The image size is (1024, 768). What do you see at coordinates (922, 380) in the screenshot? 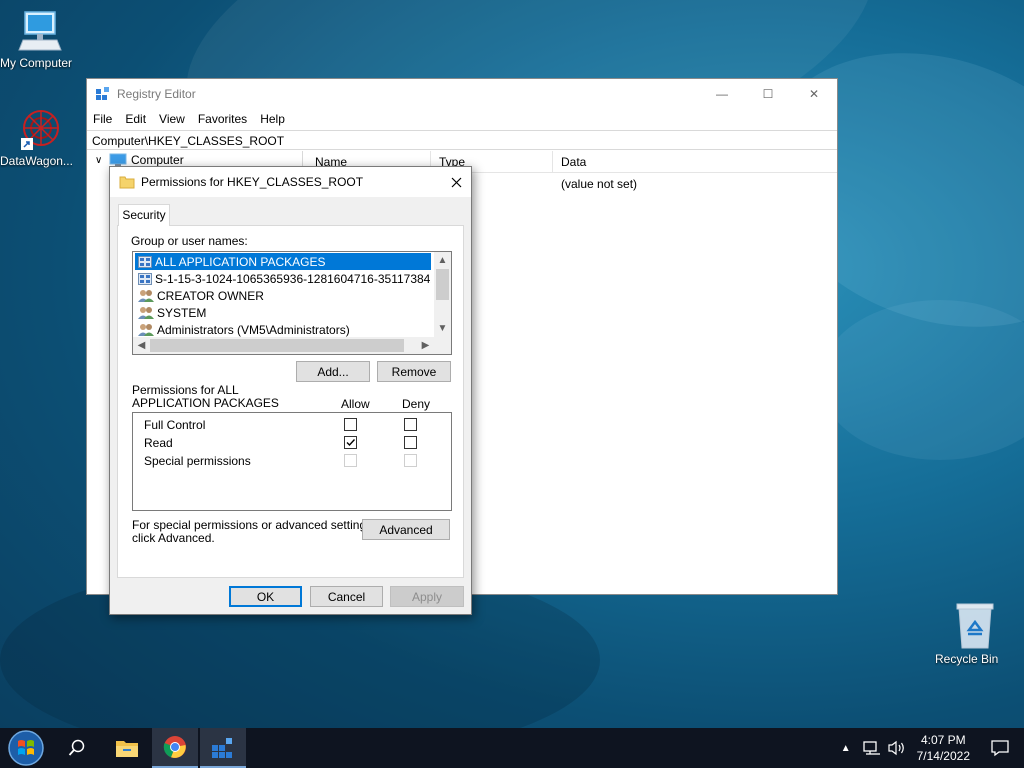
I see `wallpaper-wave` at bounding box center [922, 380].